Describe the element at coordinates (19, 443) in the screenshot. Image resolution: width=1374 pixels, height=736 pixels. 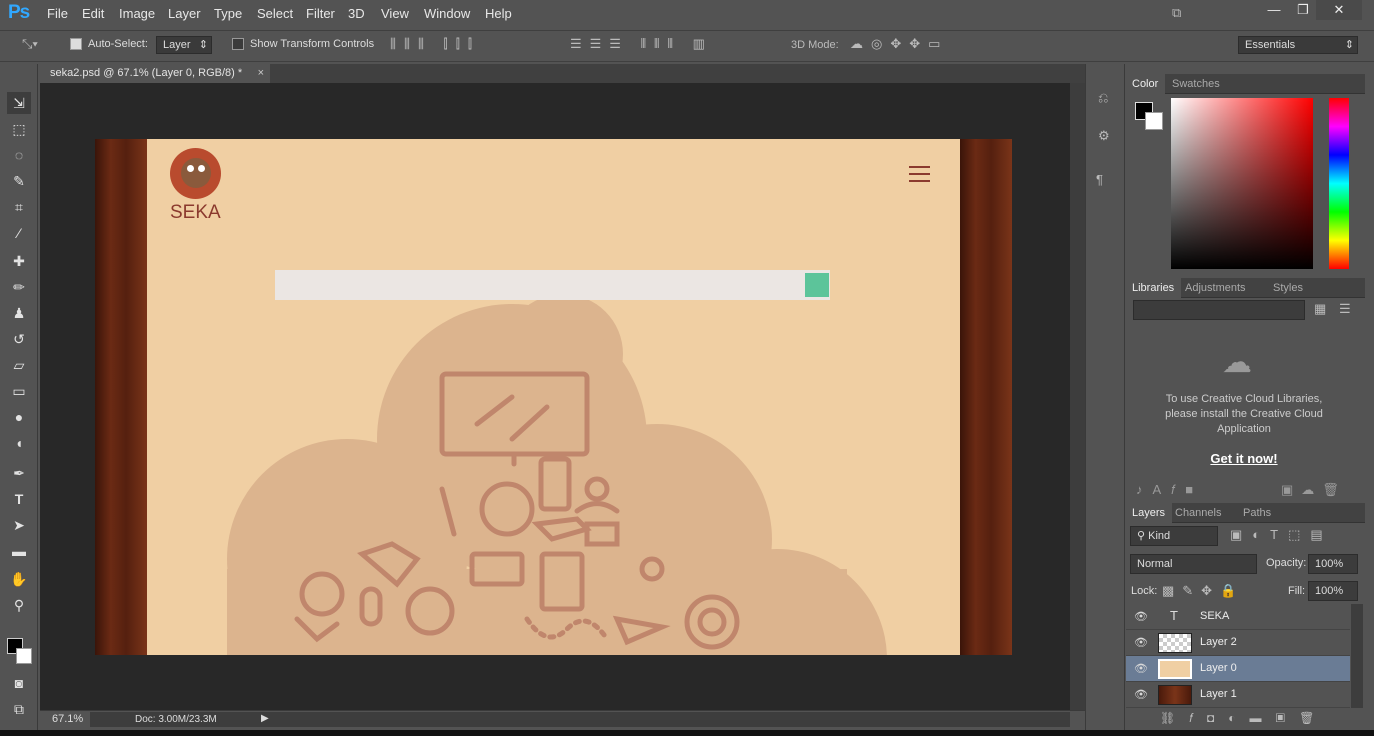
I see `dodge-tool-icon: ◖` at that location.